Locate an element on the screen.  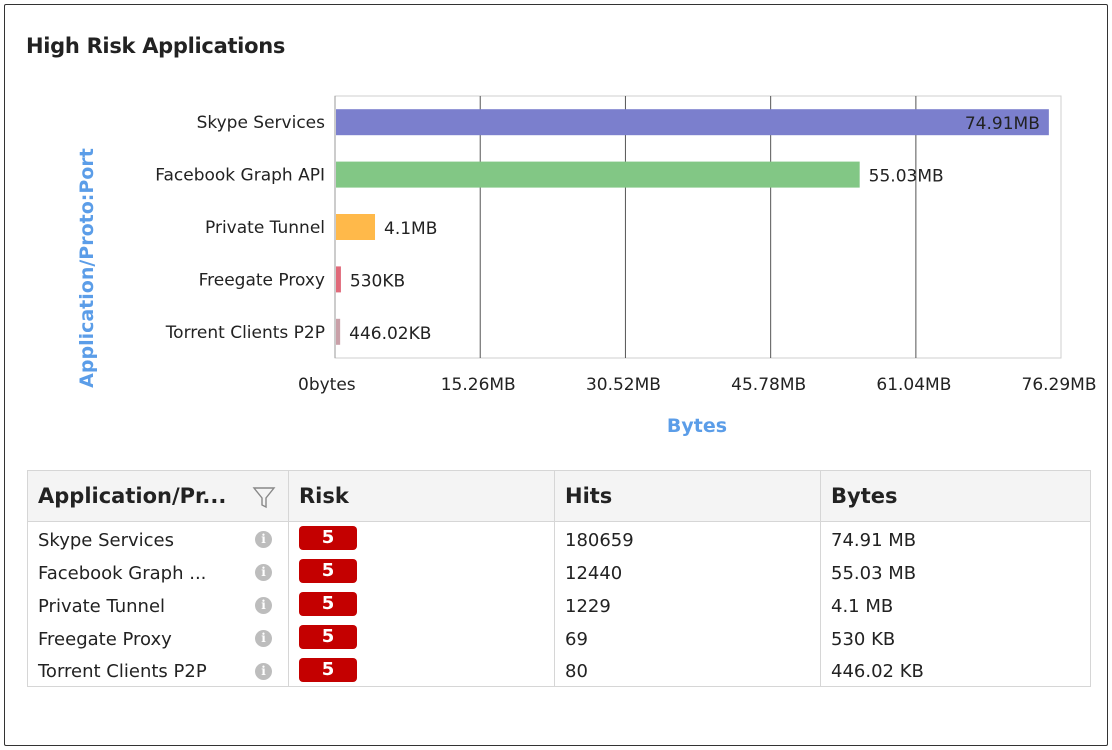
category-label: Torrent Clients P2P is located at coordinates (245, 333).